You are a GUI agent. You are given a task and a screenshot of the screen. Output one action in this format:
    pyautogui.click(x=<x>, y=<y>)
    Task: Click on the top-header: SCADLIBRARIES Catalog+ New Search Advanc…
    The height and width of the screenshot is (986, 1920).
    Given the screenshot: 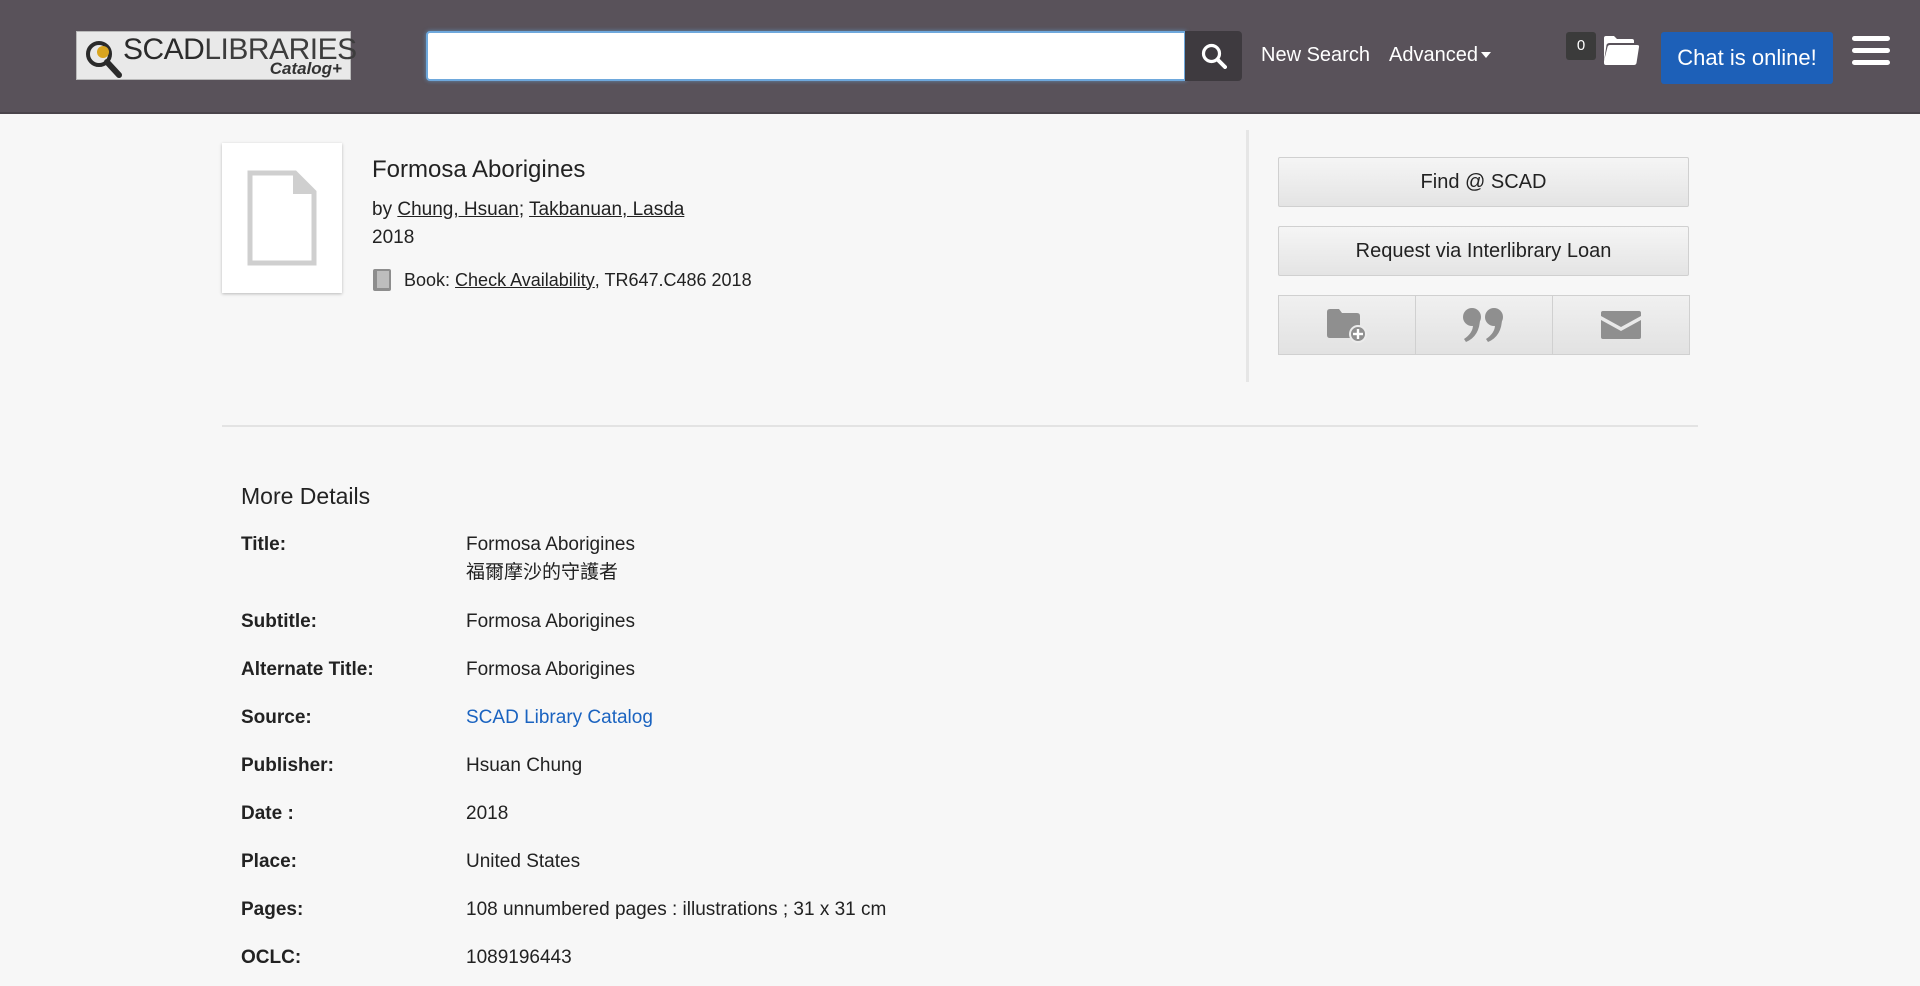 What is the action you would take?
    pyautogui.click(x=960, y=57)
    